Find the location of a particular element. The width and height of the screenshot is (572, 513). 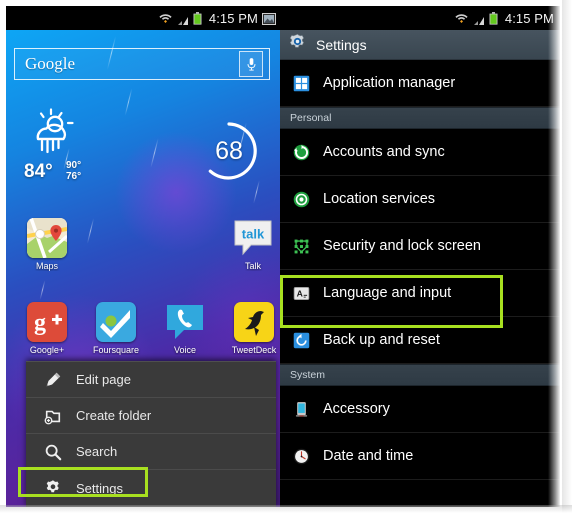

settings-row-accounts-and-sync: Accounts and sync is located at coordinates (420, 152).